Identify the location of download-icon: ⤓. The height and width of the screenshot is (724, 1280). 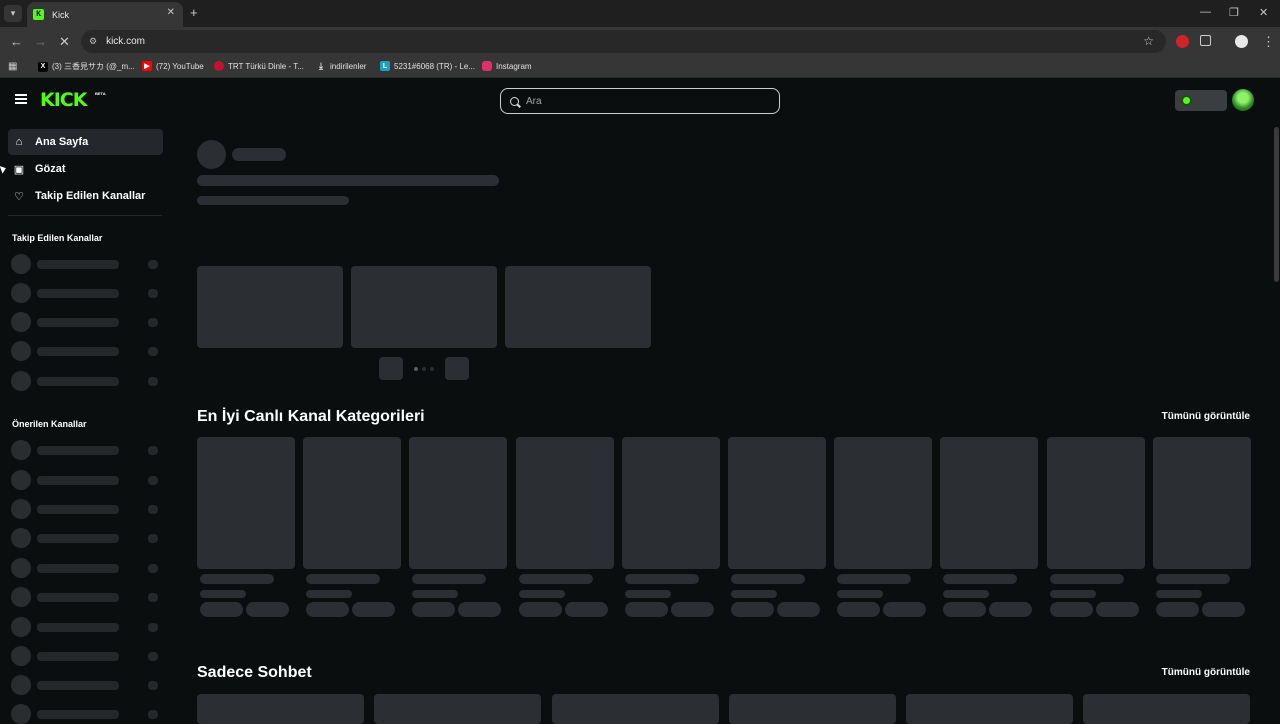
(321, 65).